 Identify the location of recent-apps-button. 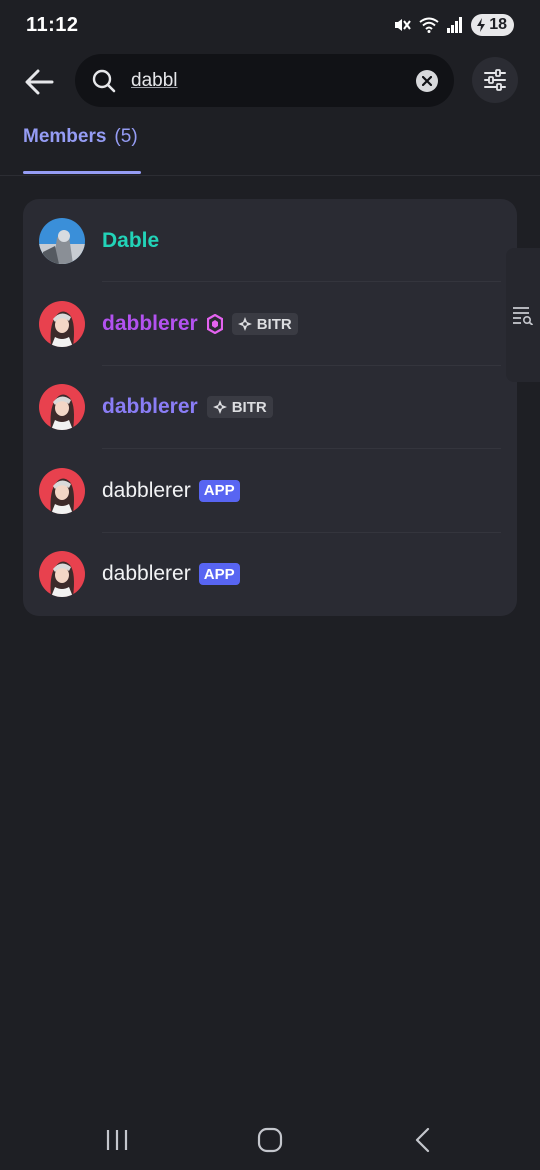
(117, 1140).